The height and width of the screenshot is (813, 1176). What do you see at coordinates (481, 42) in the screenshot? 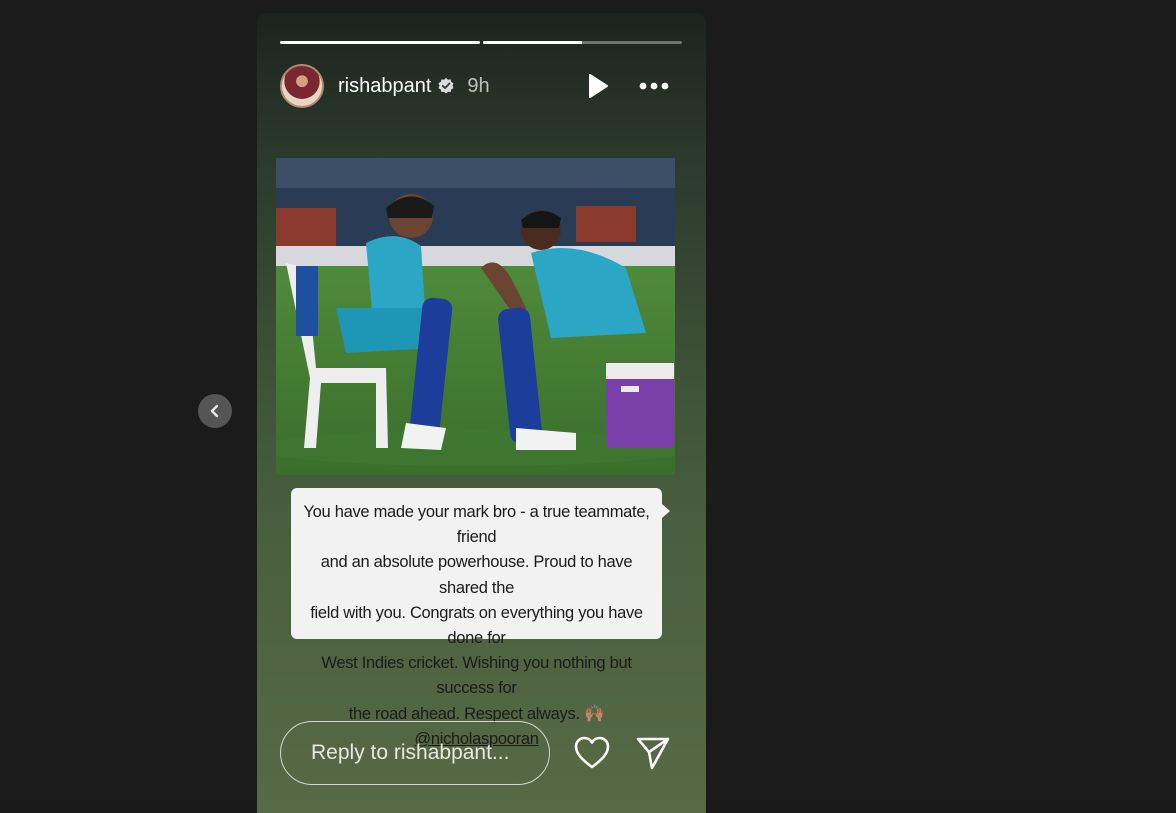
I see `story-progress` at bounding box center [481, 42].